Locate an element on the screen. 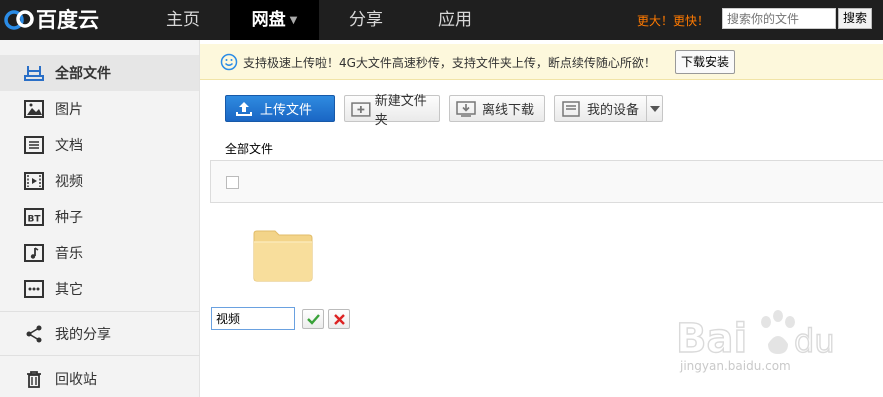 The width and height of the screenshot is (883, 397). sidebar-item-torrents: BT 种子 is located at coordinates (99, 217).